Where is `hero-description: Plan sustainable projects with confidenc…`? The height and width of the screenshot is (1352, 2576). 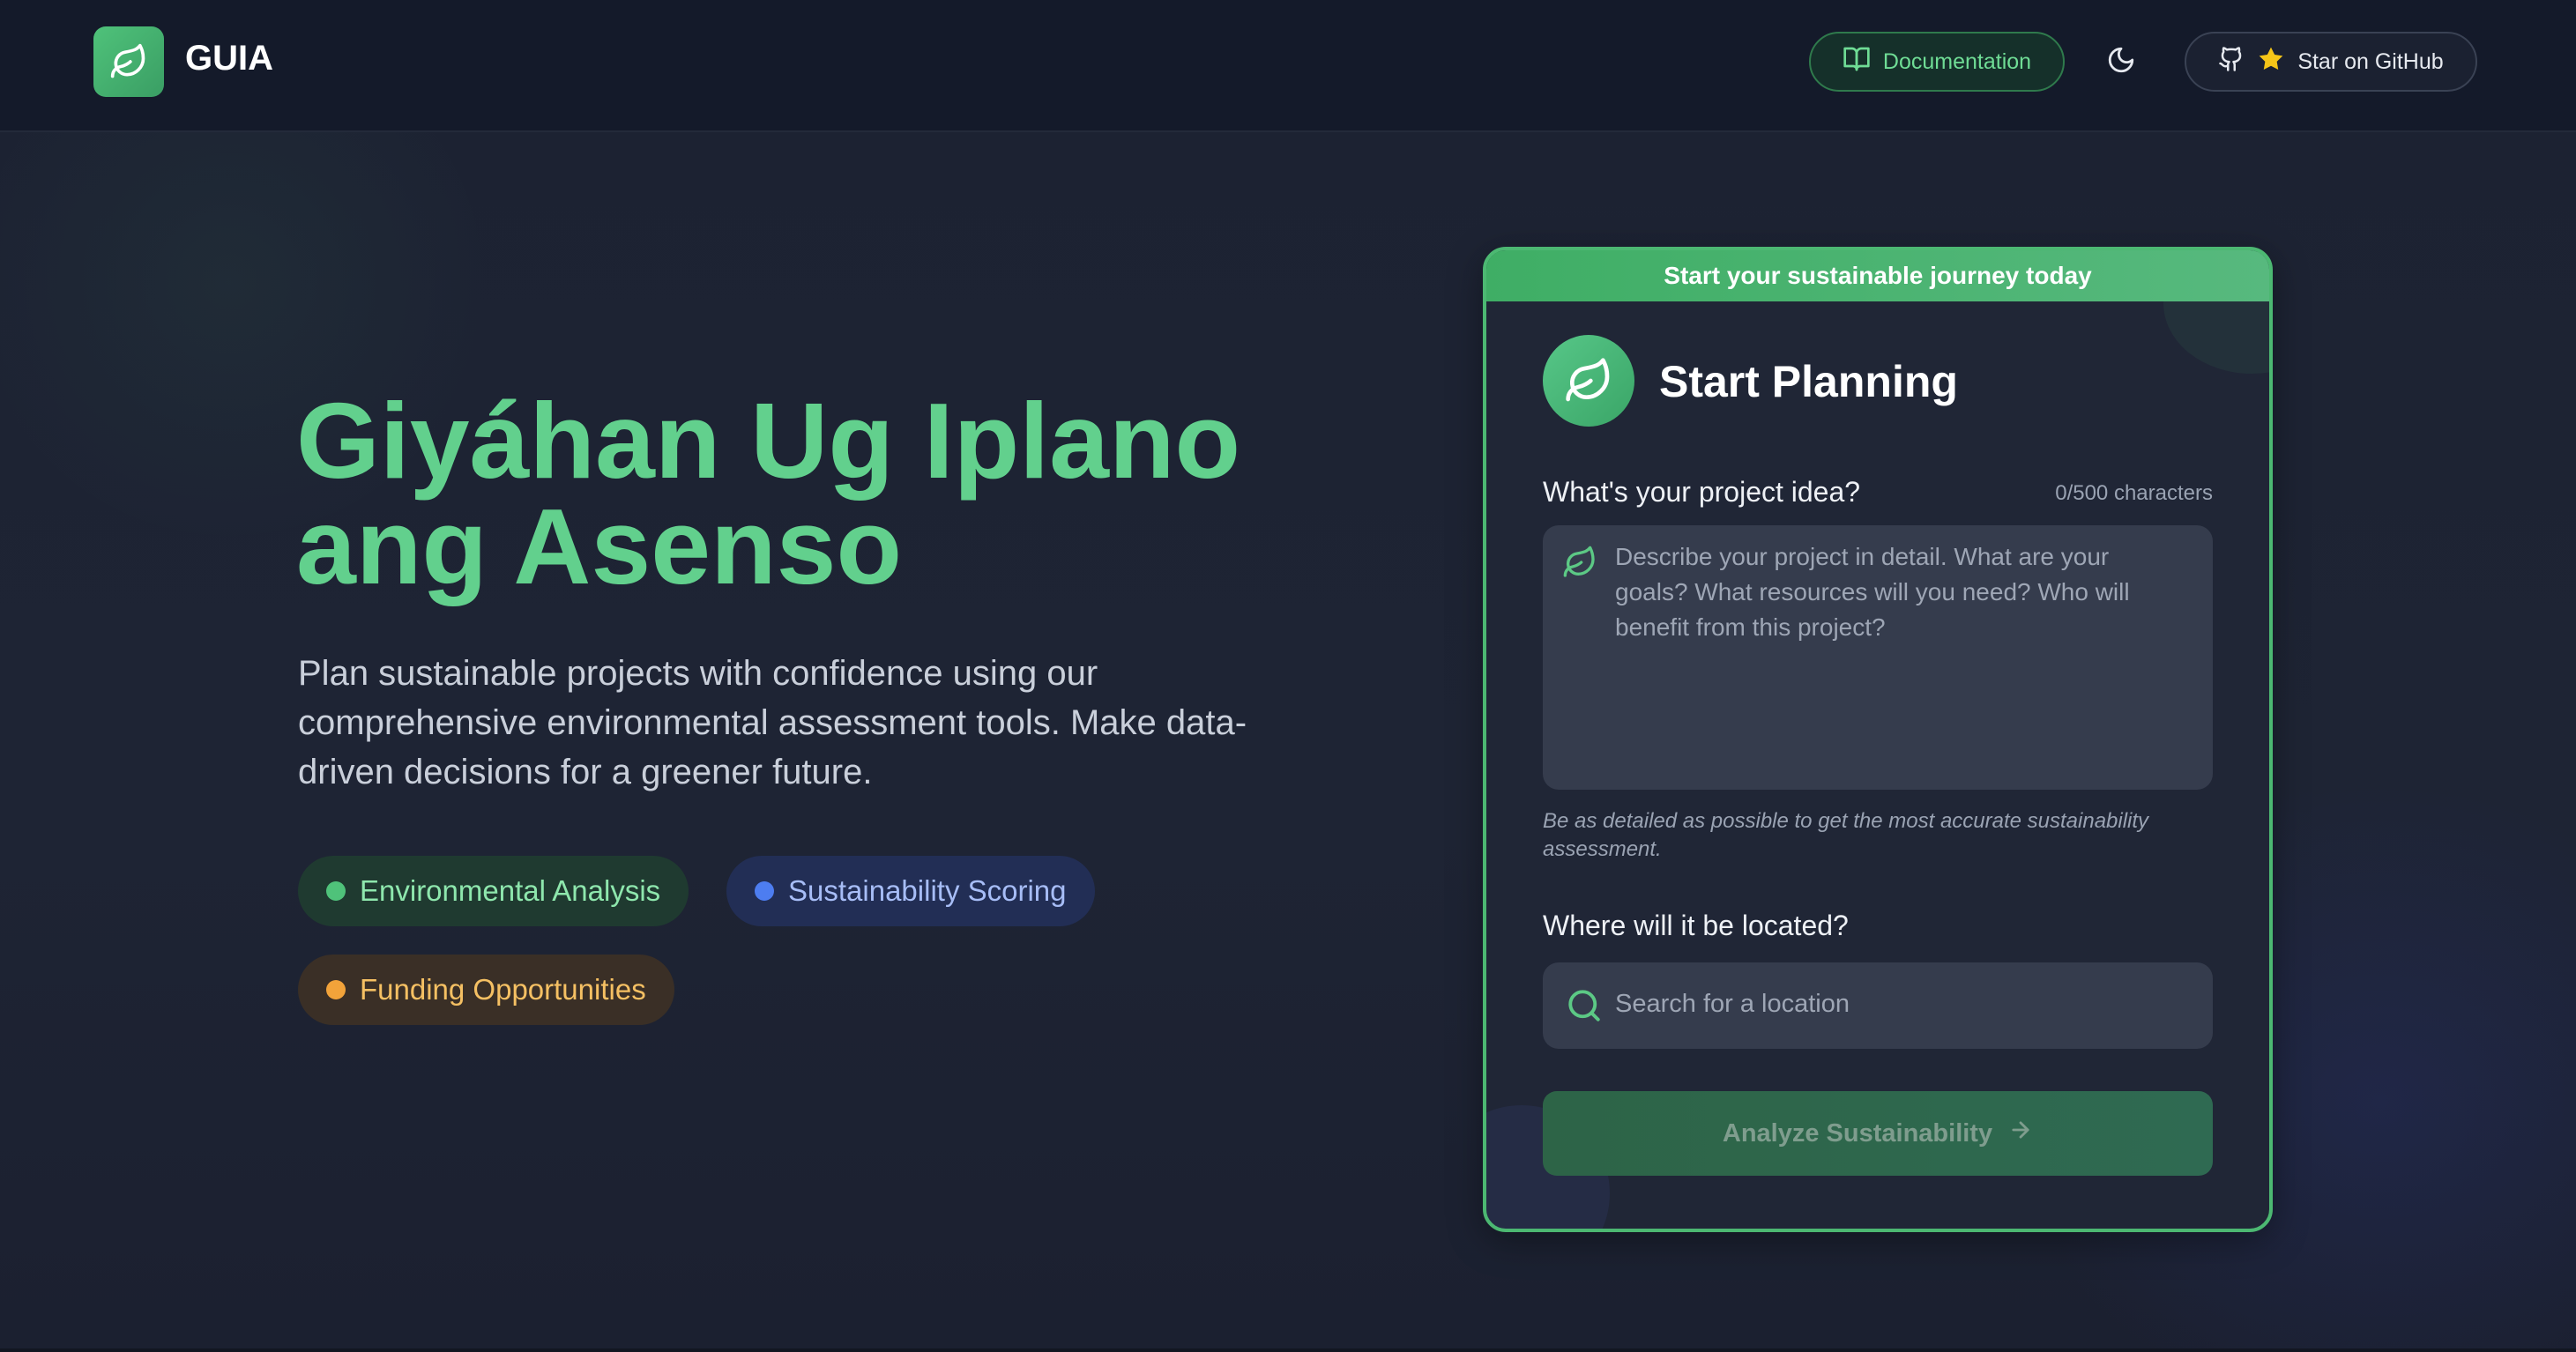
hero-description: Plan sustainable projects with confidenc… is located at coordinates (772, 722).